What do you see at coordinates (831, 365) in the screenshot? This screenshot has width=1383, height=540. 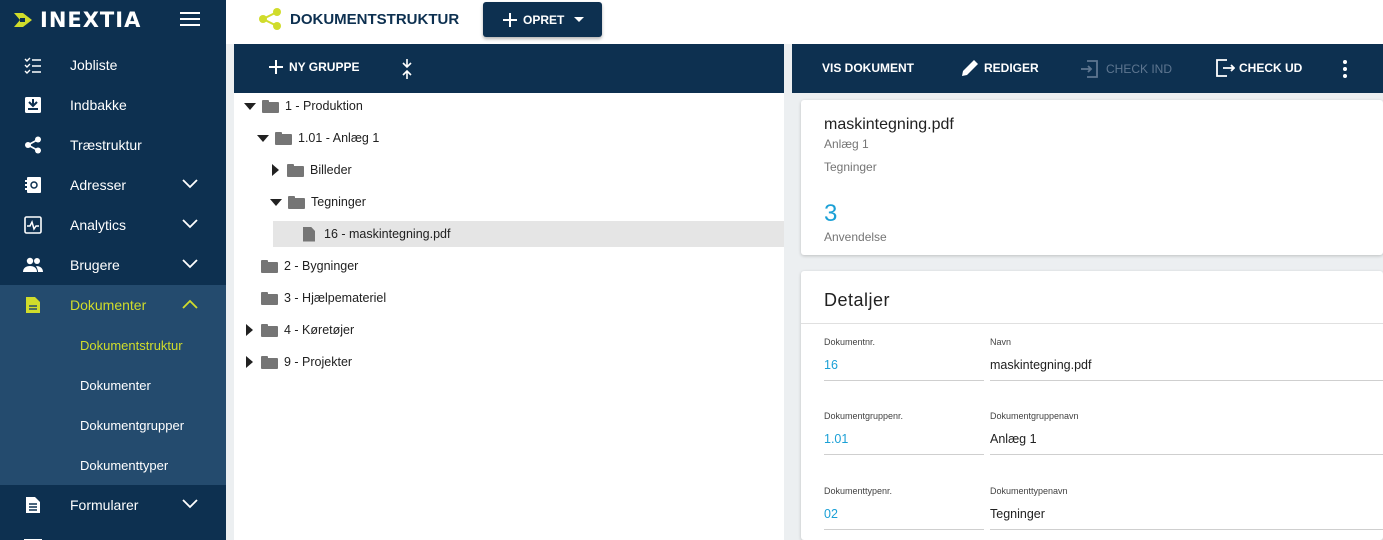 I see `document-number-value: 16` at bounding box center [831, 365].